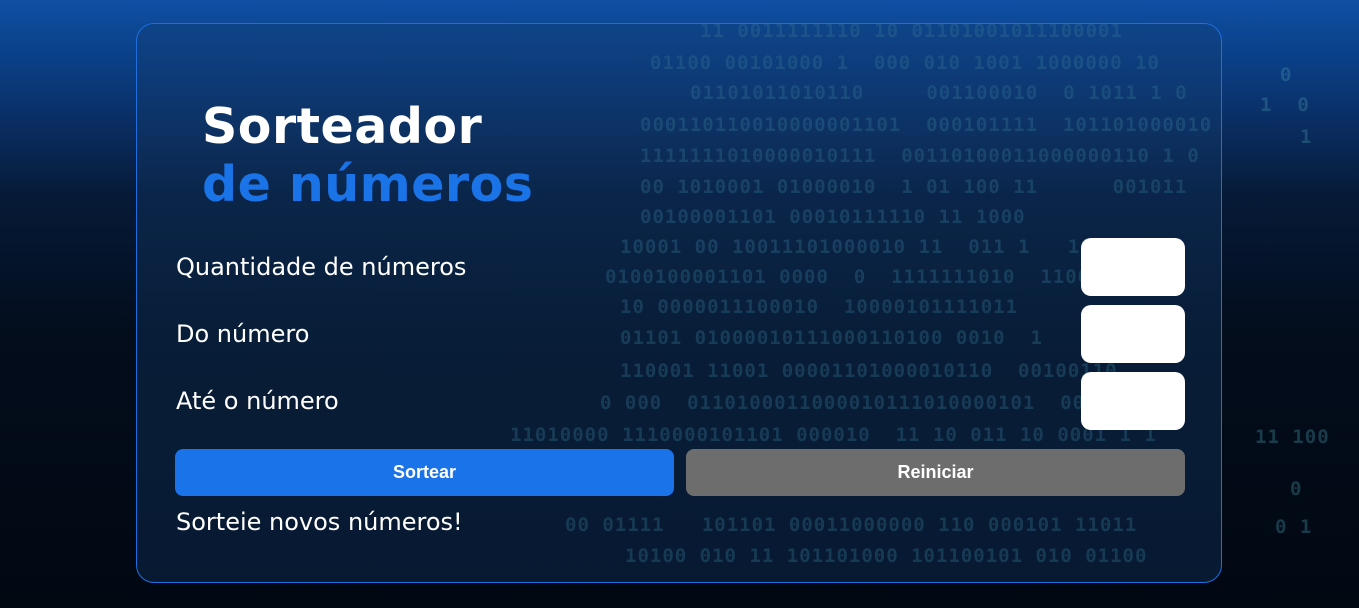 Image resolution: width=1359 pixels, height=608 pixels. Describe the element at coordinates (1133, 334) in the screenshot. I see `from-input` at that location.